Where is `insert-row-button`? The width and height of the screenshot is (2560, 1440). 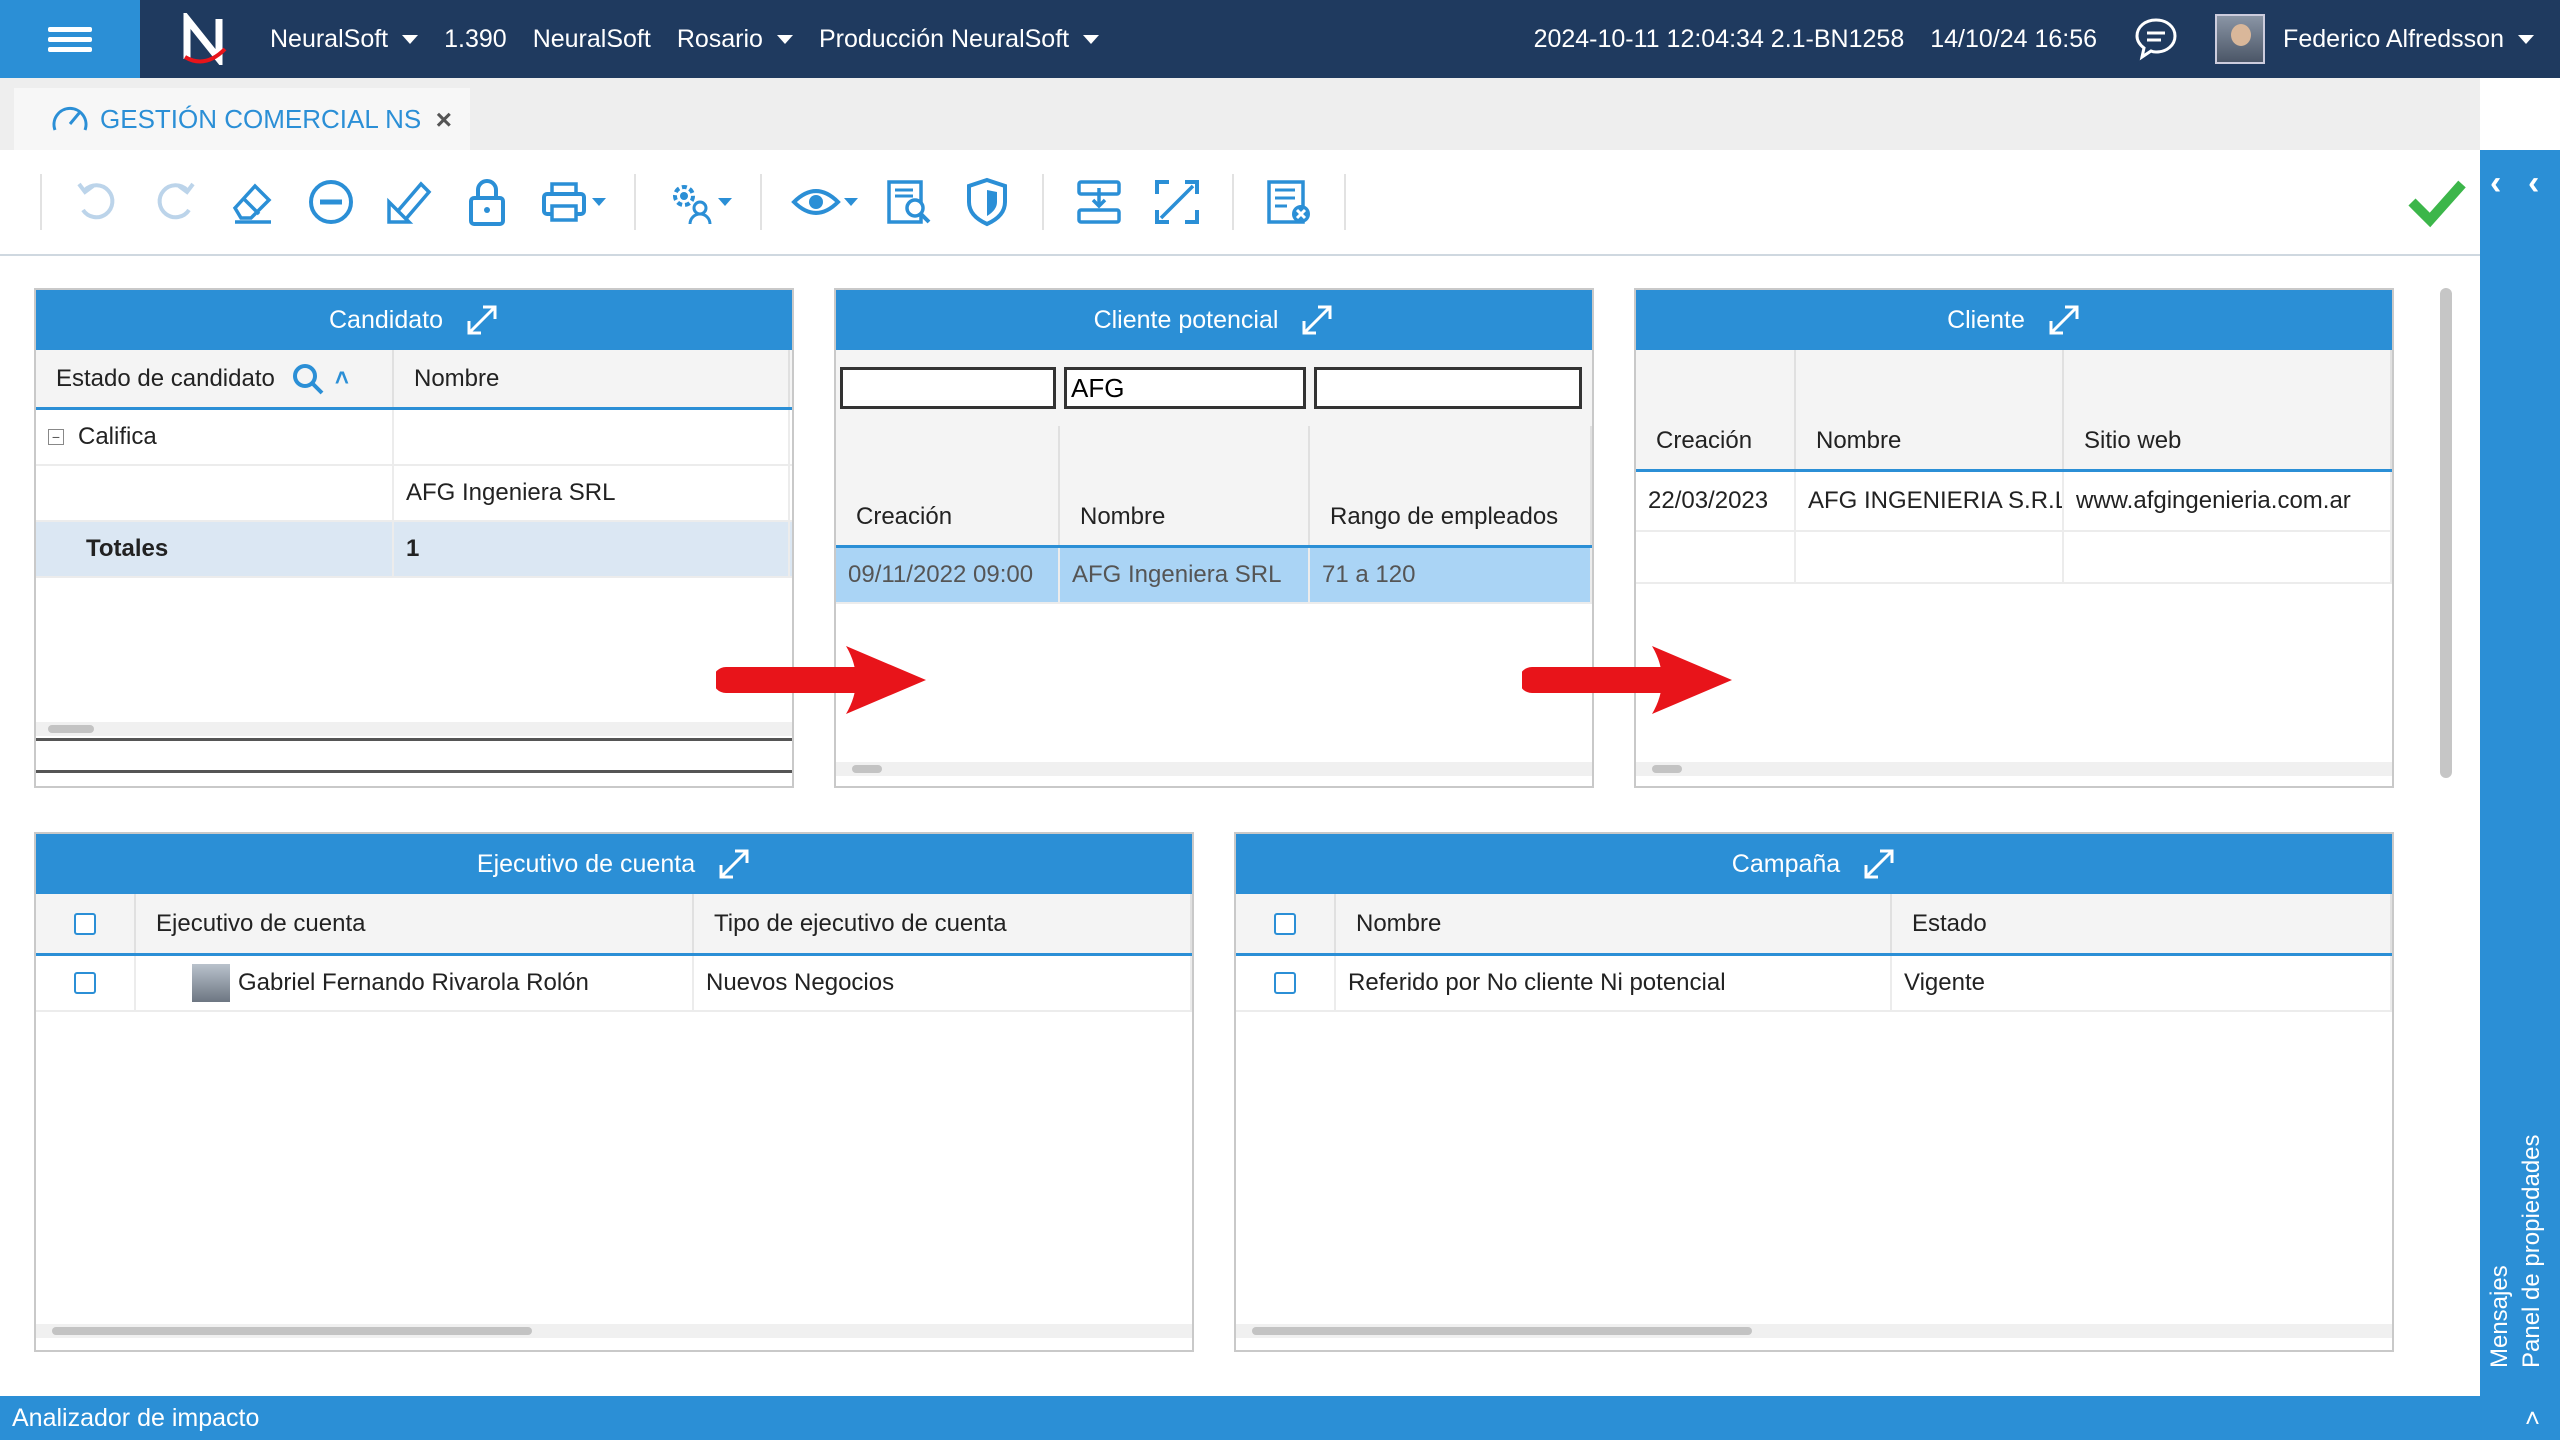
insert-row-button is located at coordinates (1099, 202).